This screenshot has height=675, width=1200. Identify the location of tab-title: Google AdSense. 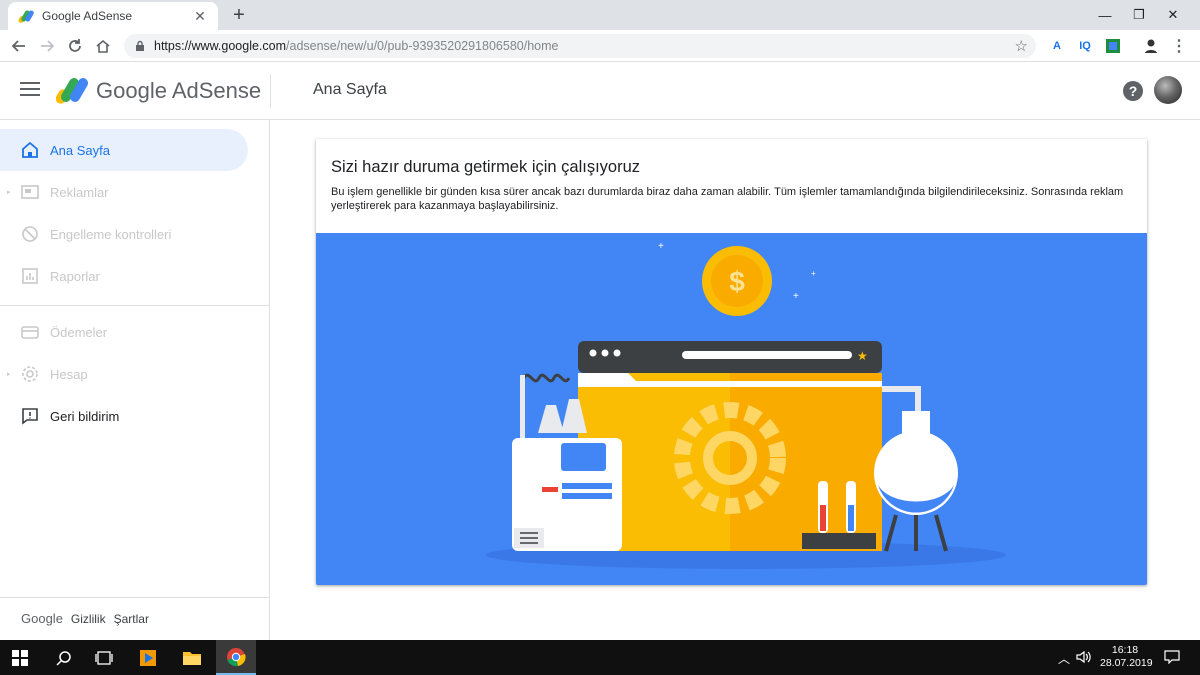
(87, 16).